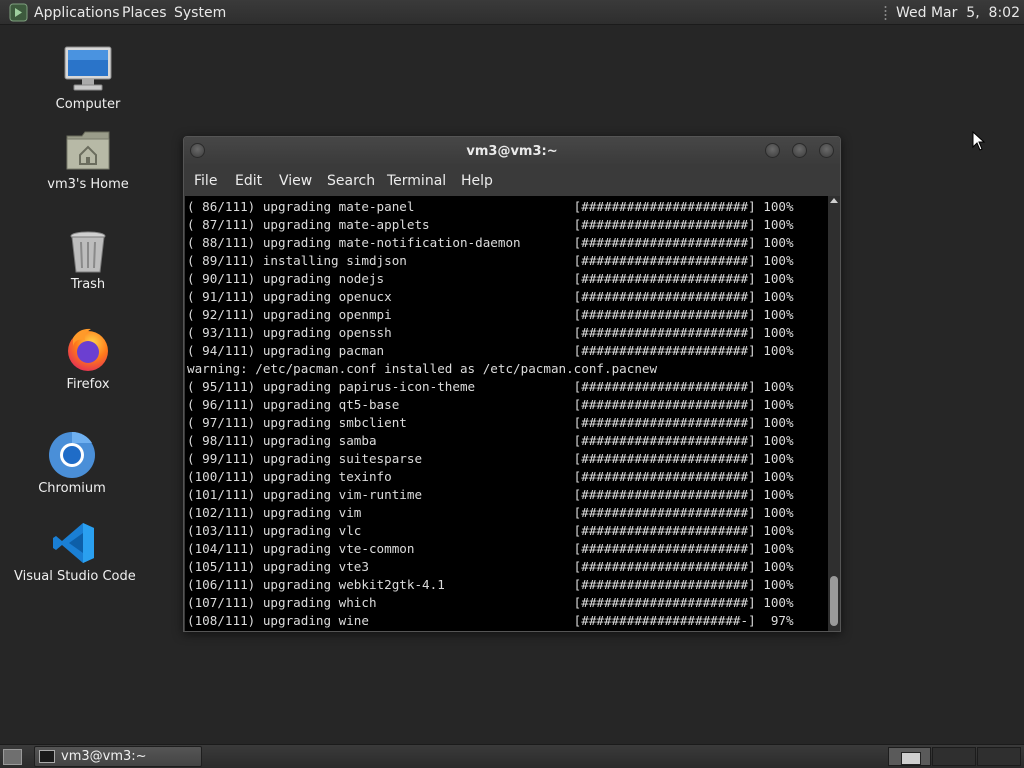 The image size is (1024, 768). Describe the element at coordinates (200, 13) in the screenshot. I see `system-menu: System` at that location.